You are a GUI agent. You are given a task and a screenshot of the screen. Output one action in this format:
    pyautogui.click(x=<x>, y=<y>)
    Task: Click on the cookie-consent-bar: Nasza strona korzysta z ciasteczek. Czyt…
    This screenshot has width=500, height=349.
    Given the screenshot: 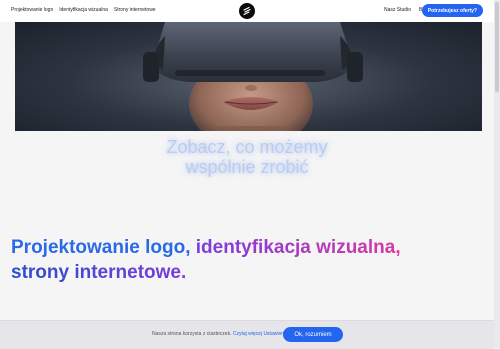 What is the action you would take?
    pyautogui.click(x=247, y=334)
    